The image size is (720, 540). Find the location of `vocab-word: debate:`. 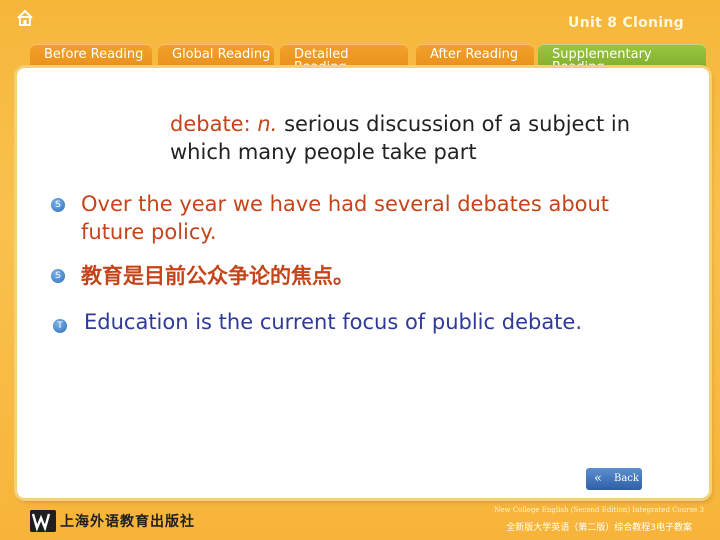

vocab-word: debate: is located at coordinates (210, 124).